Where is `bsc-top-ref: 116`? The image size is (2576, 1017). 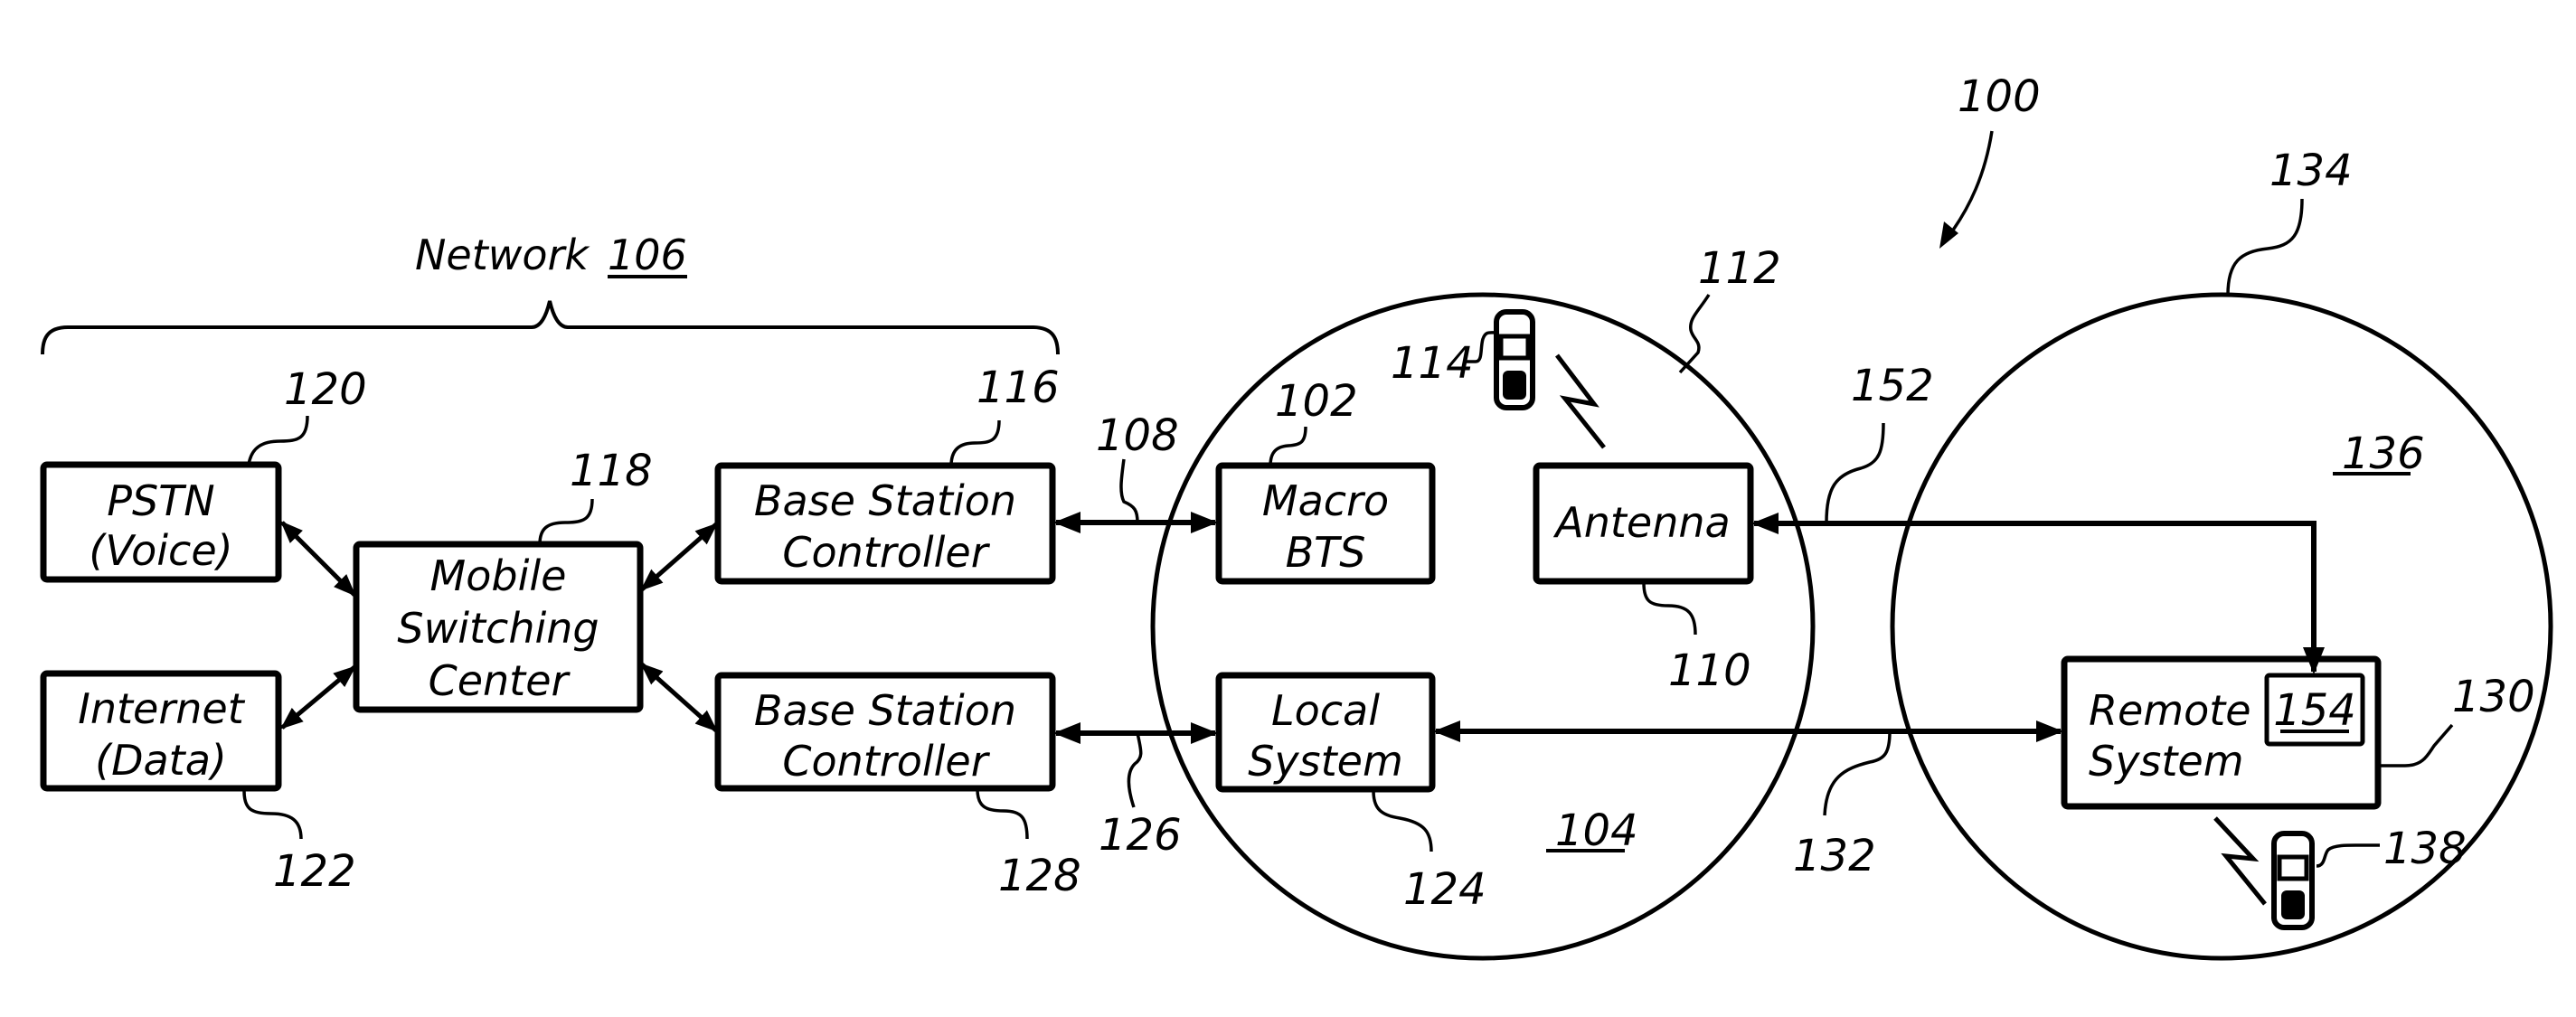 bsc-top-ref: 116 is located at coordinates (1019, 388).